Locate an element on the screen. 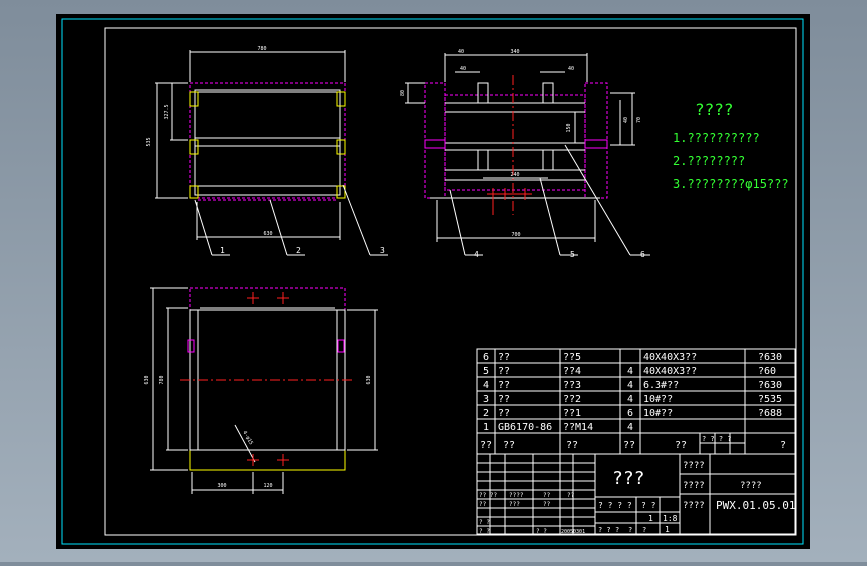  title-label-a: ???? is located at coordinates (694, 466).